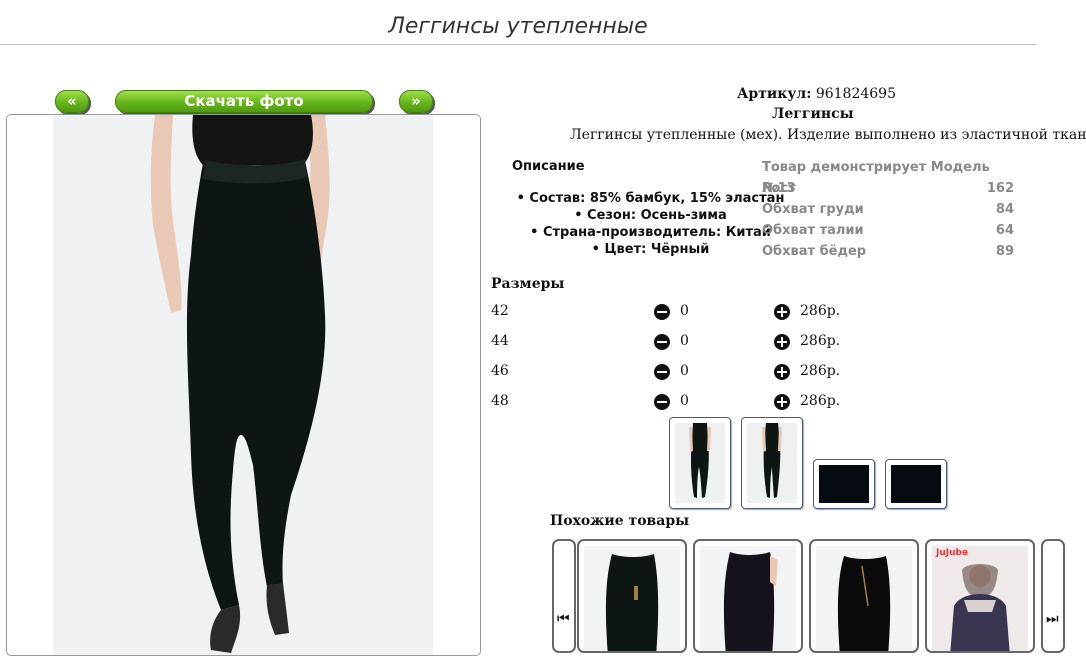 Image resolution: width=1086 pixels, height=656 pixels. Describe the element at coordinates (500, 341) in the screenshot. I see `size-value: 44` at that location.